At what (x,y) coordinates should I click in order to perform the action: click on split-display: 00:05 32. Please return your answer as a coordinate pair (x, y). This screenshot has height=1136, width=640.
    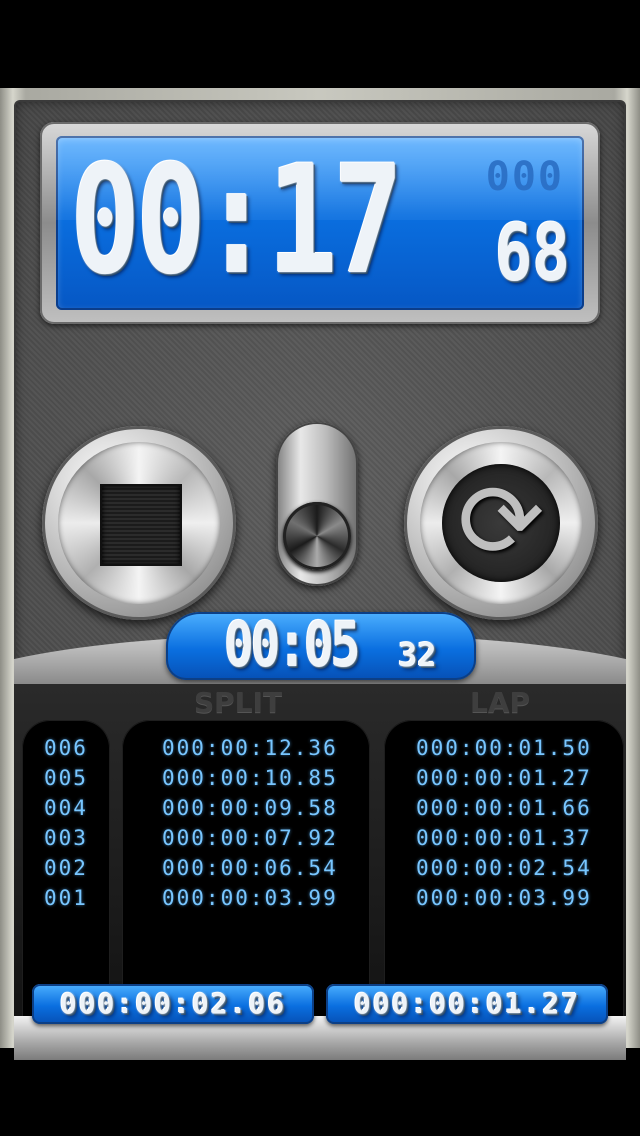
    Looking at the image, I should click on (321, 646).